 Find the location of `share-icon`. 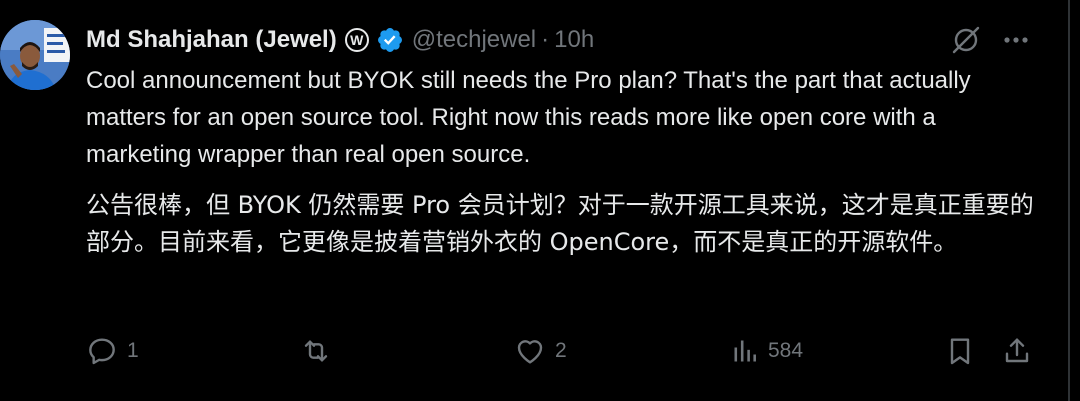

share-icon is located at coordinates (1017, 350).